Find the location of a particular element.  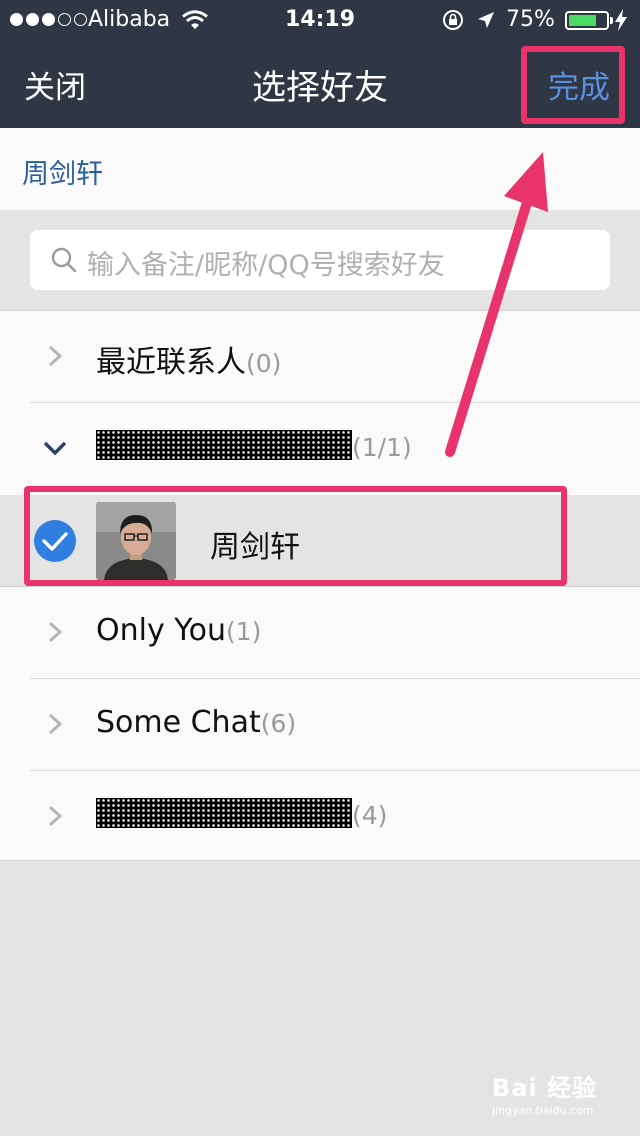

battery-nub is located at coordinates (611, 20).